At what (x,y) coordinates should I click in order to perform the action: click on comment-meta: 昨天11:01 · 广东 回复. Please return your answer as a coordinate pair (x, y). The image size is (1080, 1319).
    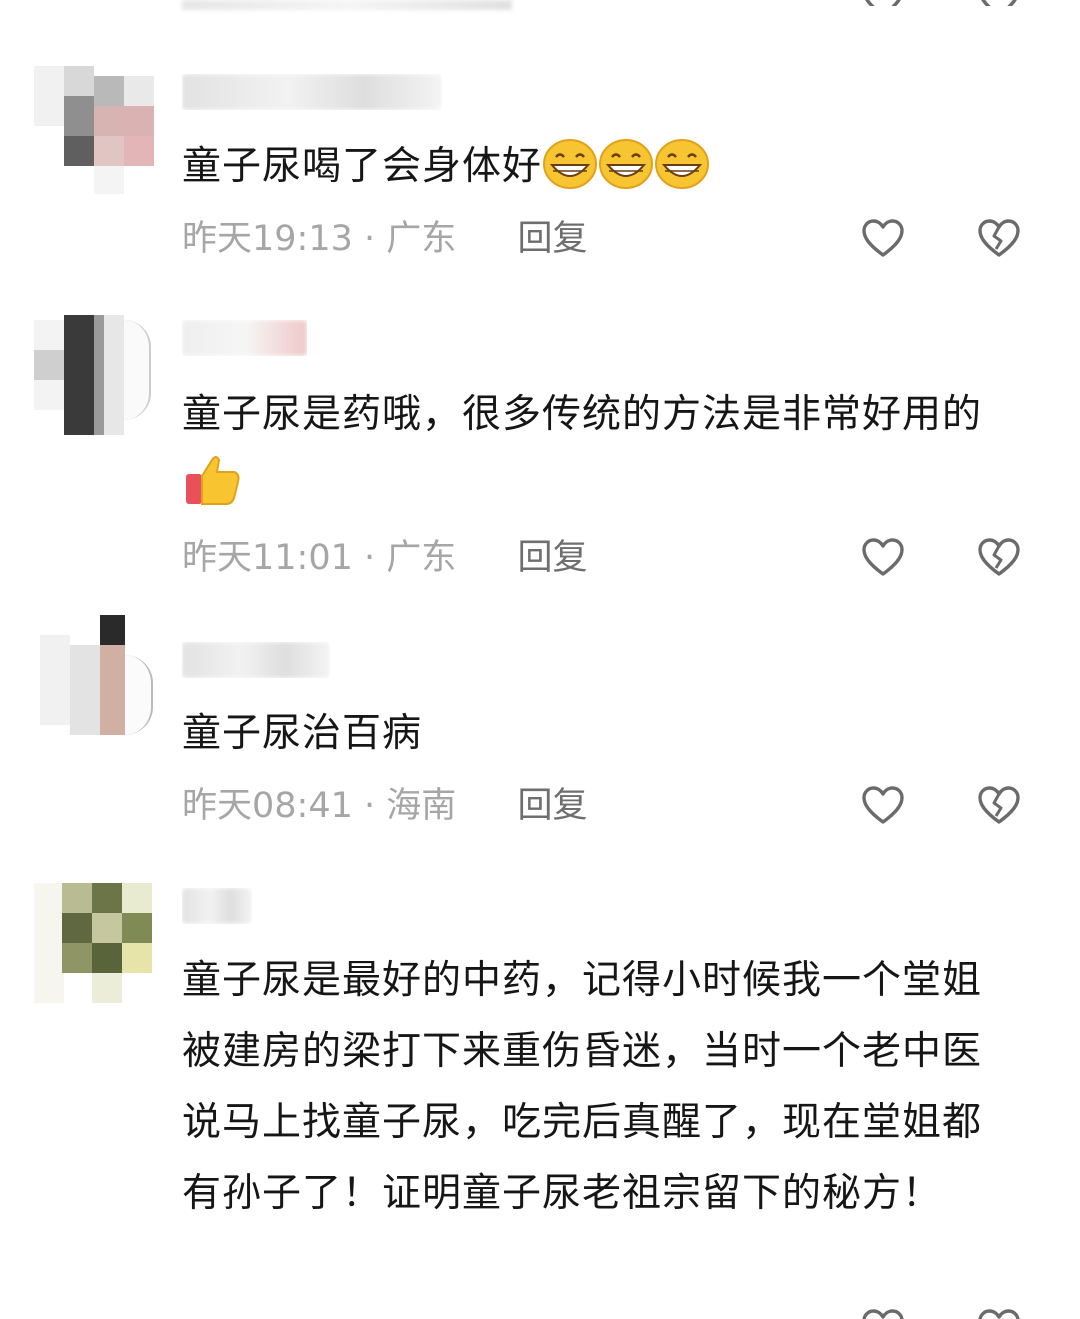
    Looking at the image, I should click on (384, 558).